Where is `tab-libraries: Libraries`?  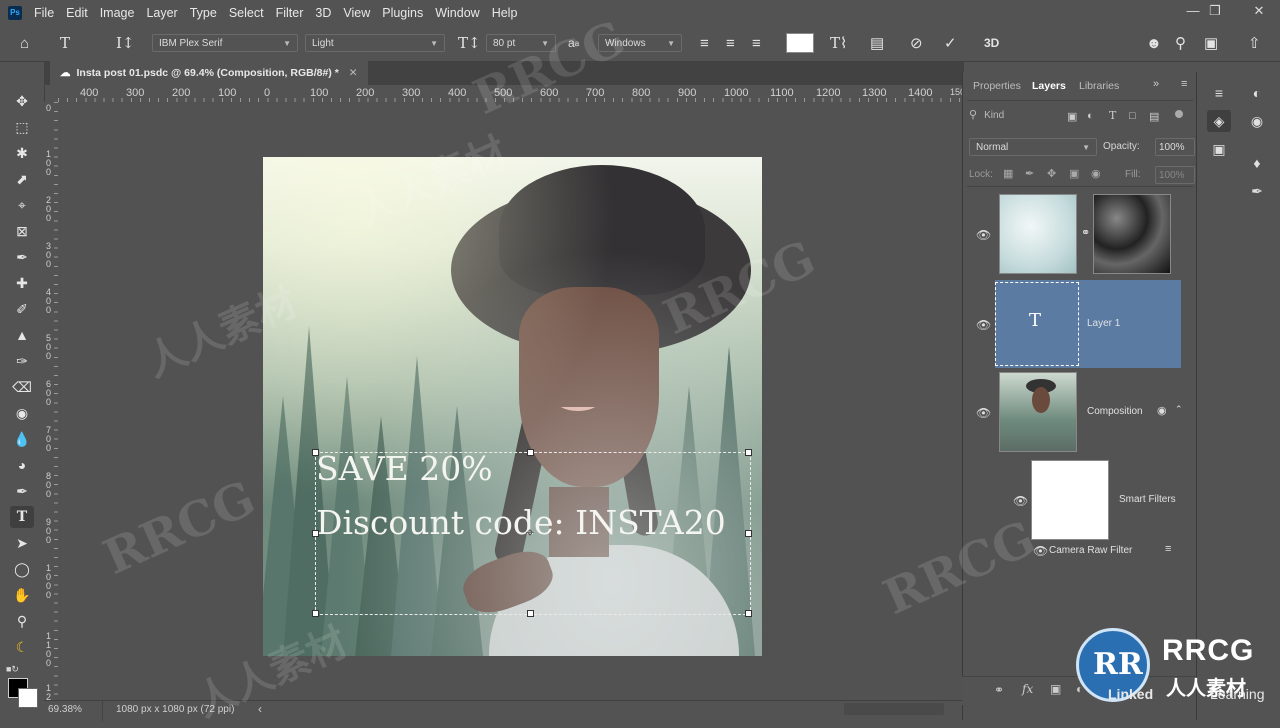
tab-libraries: Libraries is located at coordinates (1099, 86).